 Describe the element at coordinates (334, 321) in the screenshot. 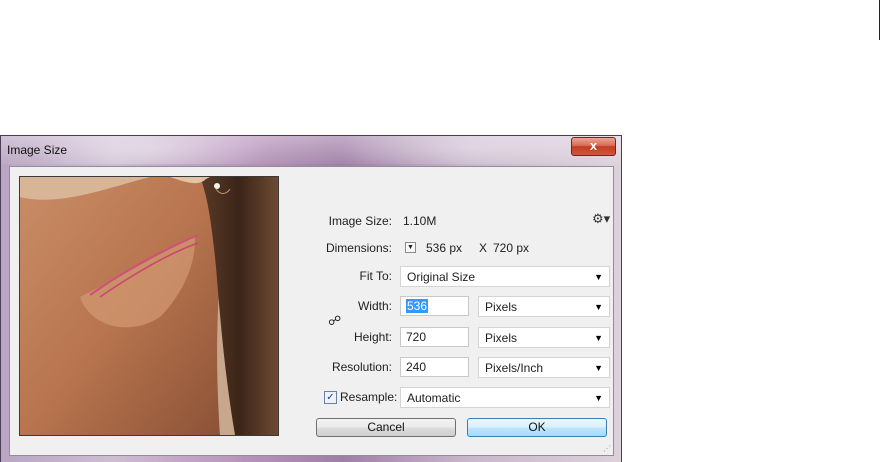

I see `chain-link-icon: ☍` at that location.